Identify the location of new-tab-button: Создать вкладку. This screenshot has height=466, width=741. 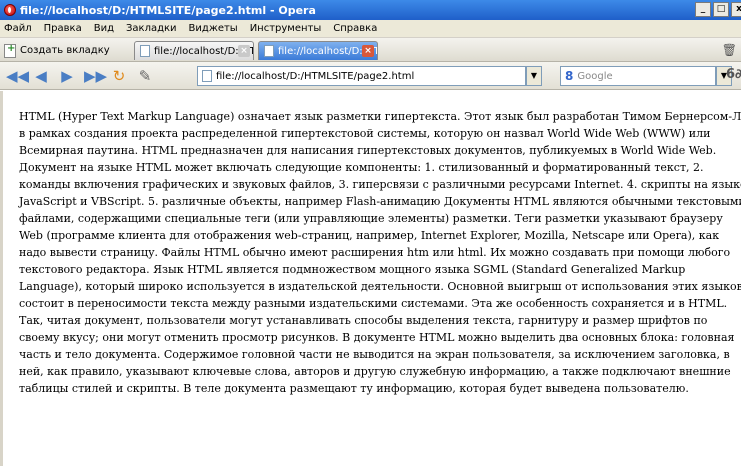
(57, 50).